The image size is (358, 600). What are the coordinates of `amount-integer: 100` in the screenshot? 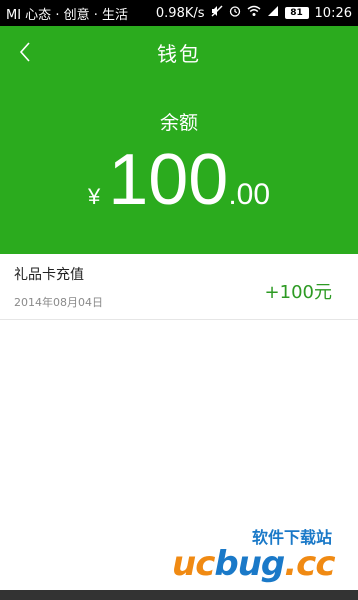 It's located at (168, 180).